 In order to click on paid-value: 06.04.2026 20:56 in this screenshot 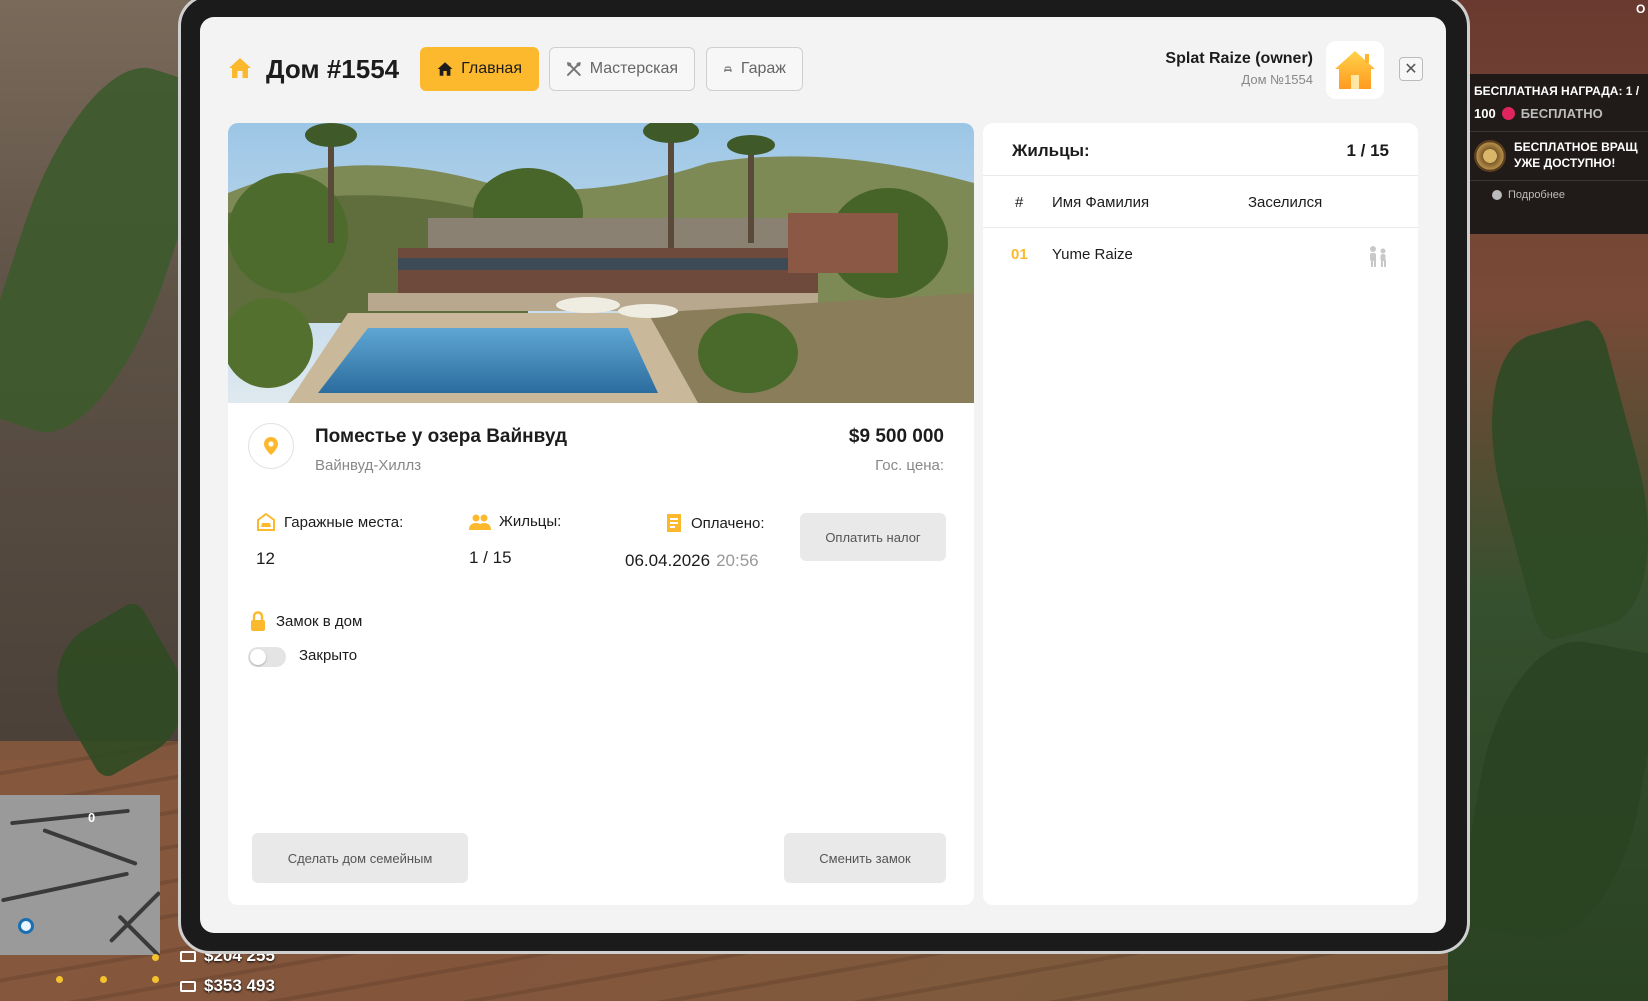, I will do `click(695, 561)`.